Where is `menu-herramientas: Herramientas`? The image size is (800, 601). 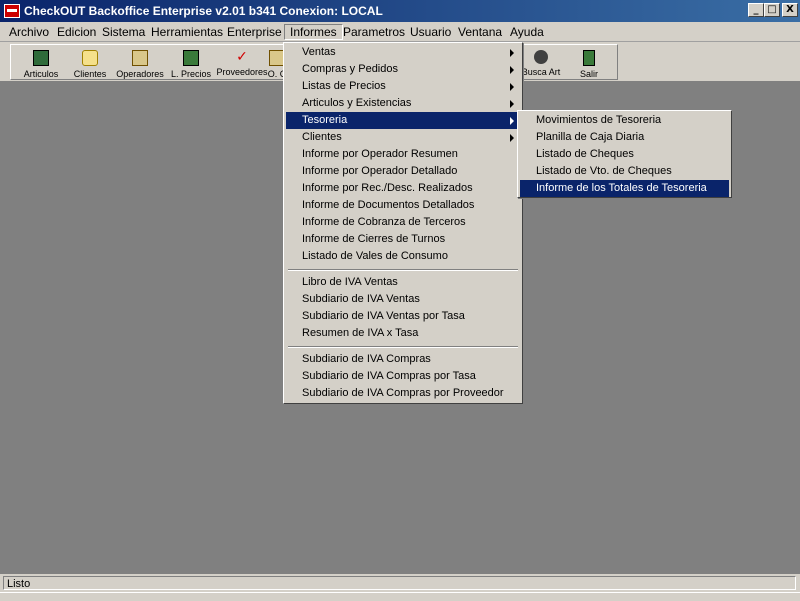
menu-herramientas: Herramientas is located at coordinates (187, 32).